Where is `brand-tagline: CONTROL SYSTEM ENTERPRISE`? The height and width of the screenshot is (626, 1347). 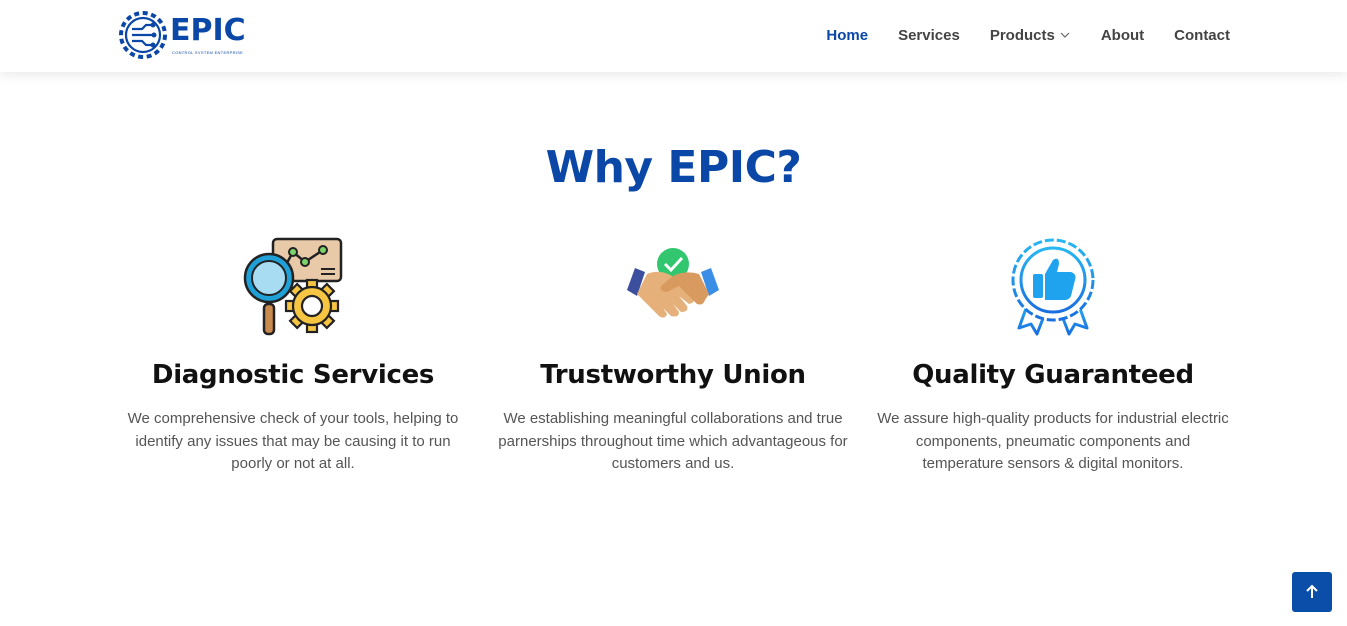 brand-tagline: CONTROL SYSTEM ENTERPRISE is located at coordinates (208, 52).